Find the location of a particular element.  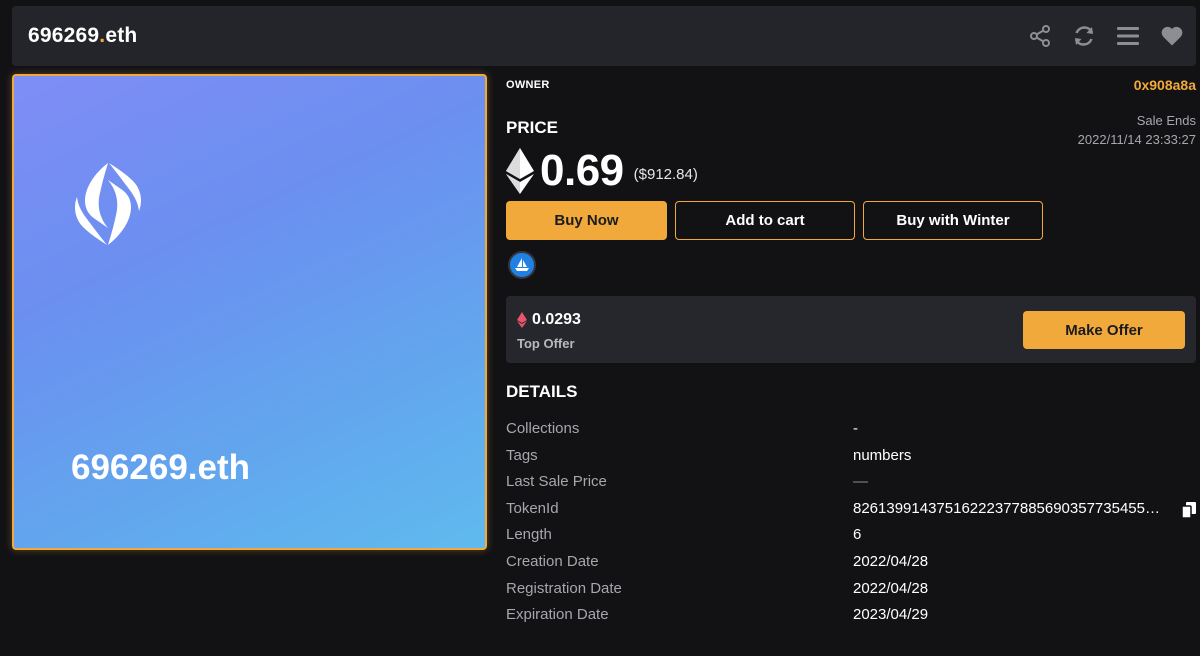

opensea-icon is located at coordinates (522, 265).